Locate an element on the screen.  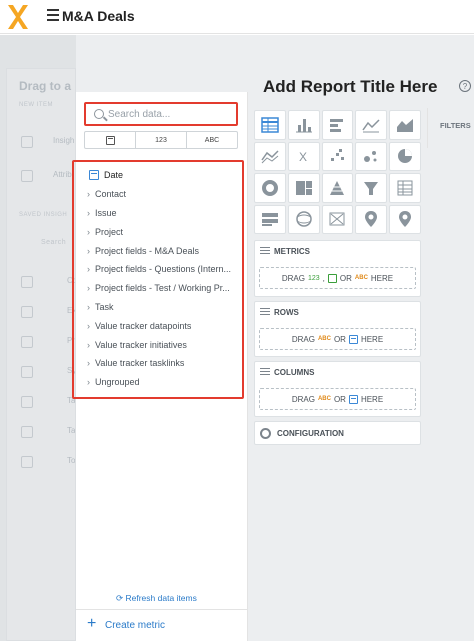
metrics-zone: METRICS DRAG 123 , OR ABC HERE is located at coordinates (337, 268).